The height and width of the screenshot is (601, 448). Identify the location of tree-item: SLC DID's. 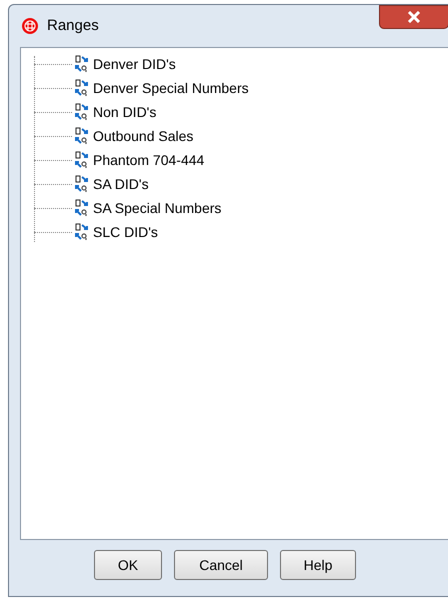
(125, 232).